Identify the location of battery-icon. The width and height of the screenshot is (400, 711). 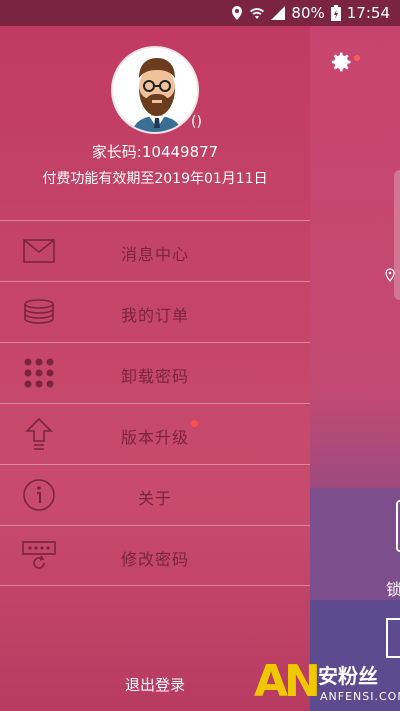
(335, 13).